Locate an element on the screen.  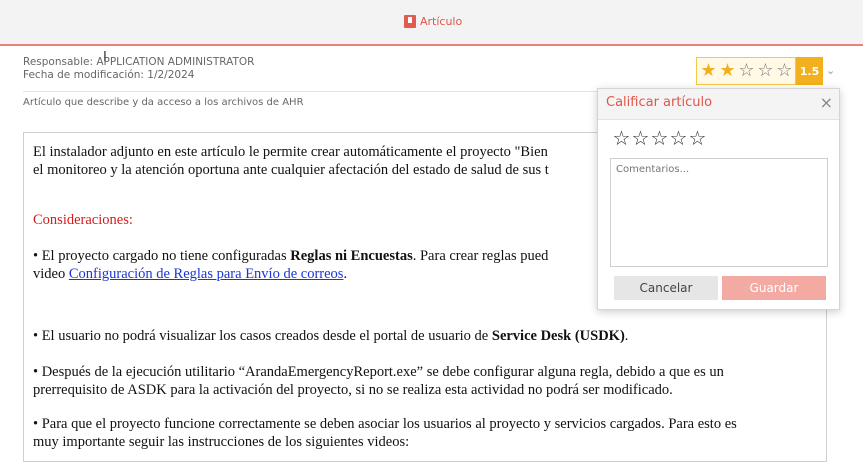
rating-stars: ★ ★ ☆ ☆ ☆ is located at coordinates (746, 71).